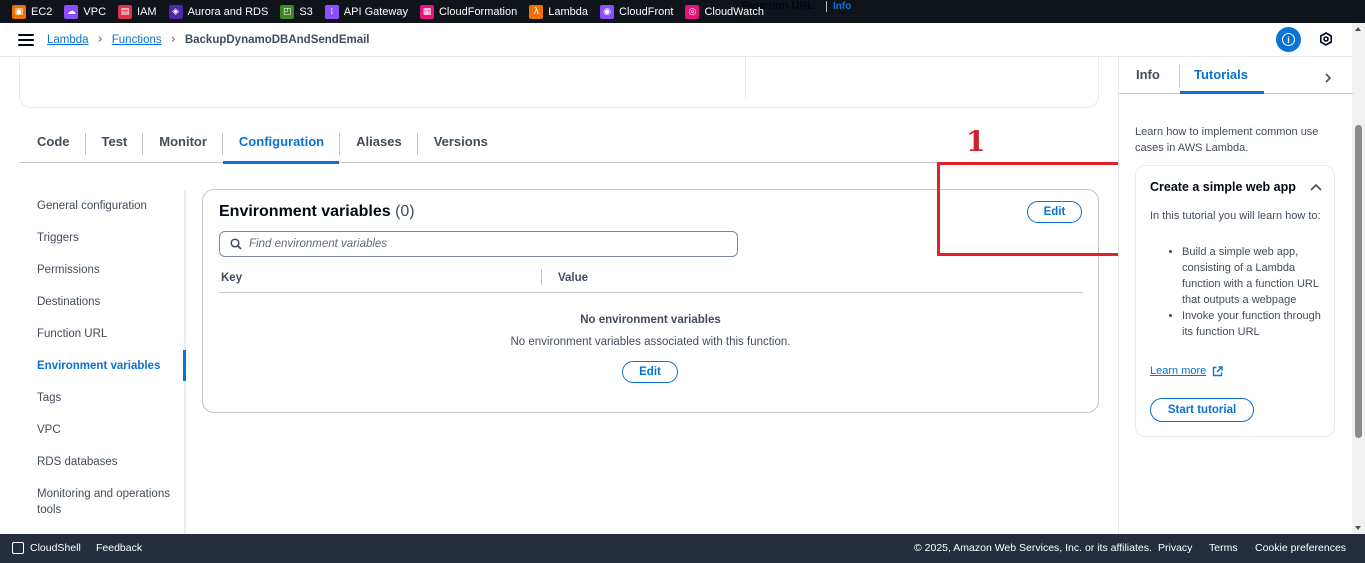 This screenshot has width=1365, height=563. I want to click on terms-link: Terms, so click(1223, 548).